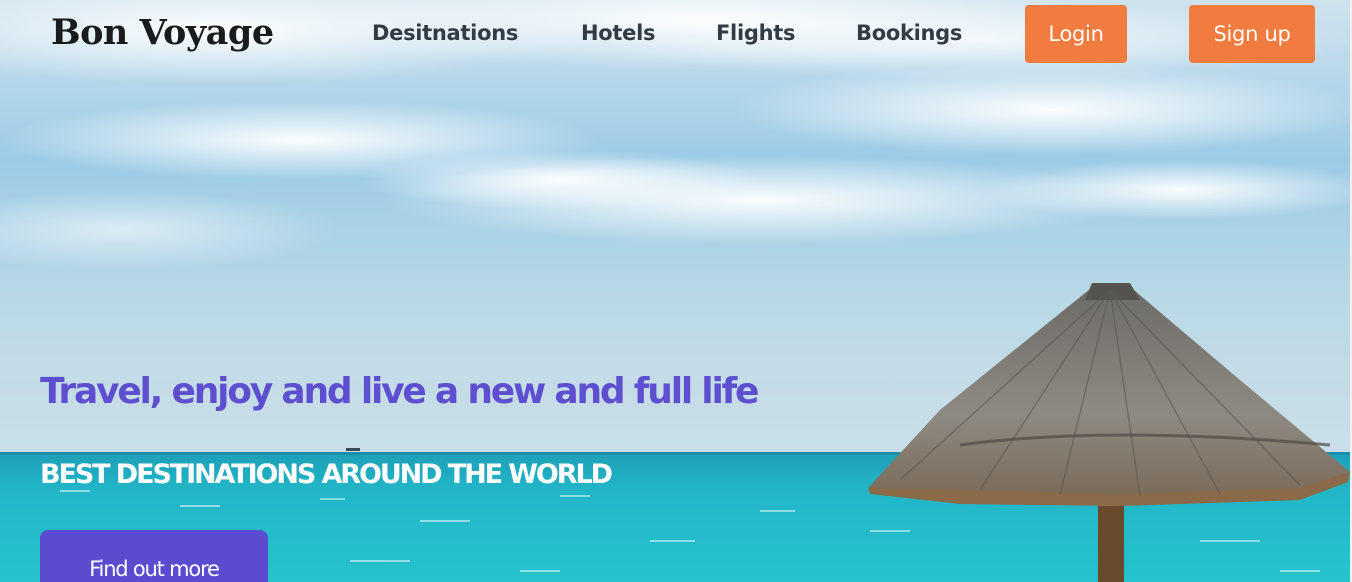 The image size is (1352, 582). Describe the element at coordinates (755, 33) in the screenshot. I see `nav-link-flights: Flights` at that location.